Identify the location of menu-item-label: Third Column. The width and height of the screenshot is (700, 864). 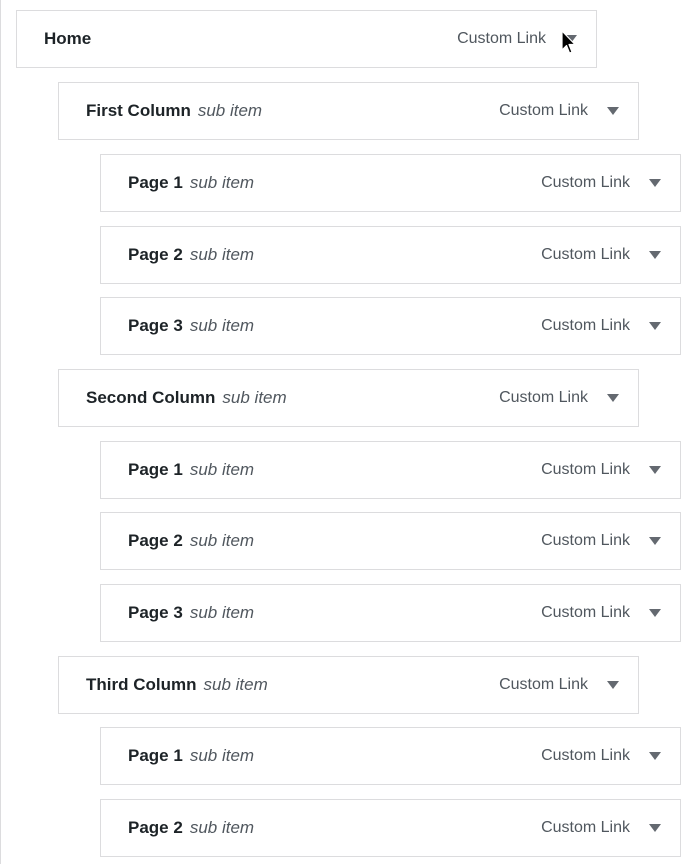
(141, 684).